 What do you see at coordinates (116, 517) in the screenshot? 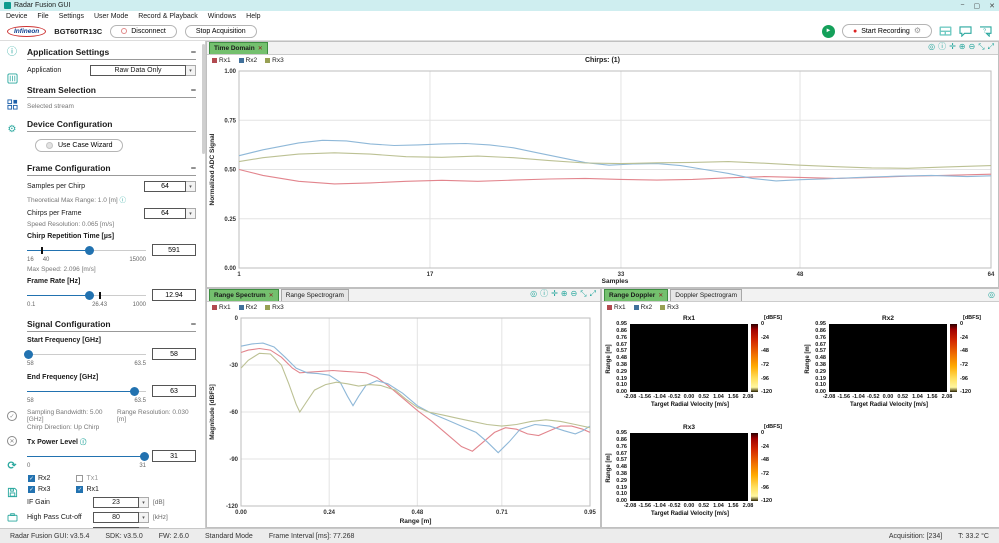
I see `high-pass-select: 80` at bounding box center [116, 517].